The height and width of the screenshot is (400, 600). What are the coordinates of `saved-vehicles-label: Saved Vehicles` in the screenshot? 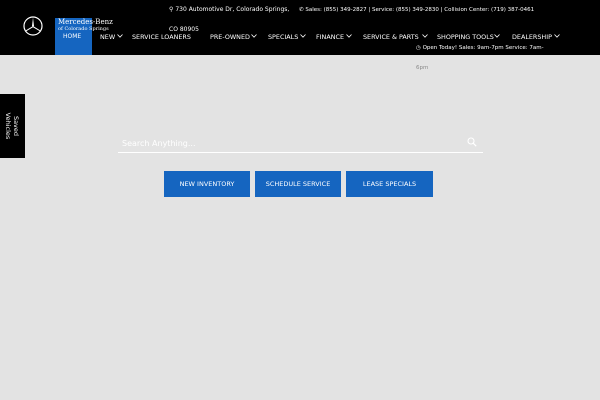 It's located at (12, 126).